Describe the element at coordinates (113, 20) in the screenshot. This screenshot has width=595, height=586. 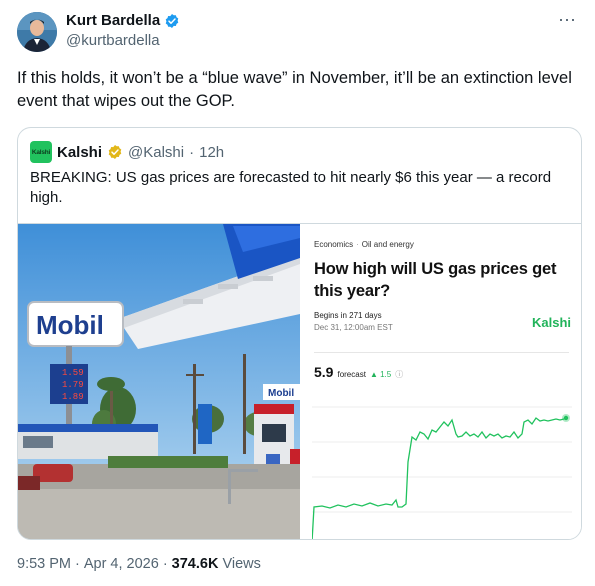
I see `author-name: Kurt Bardella` at that location.